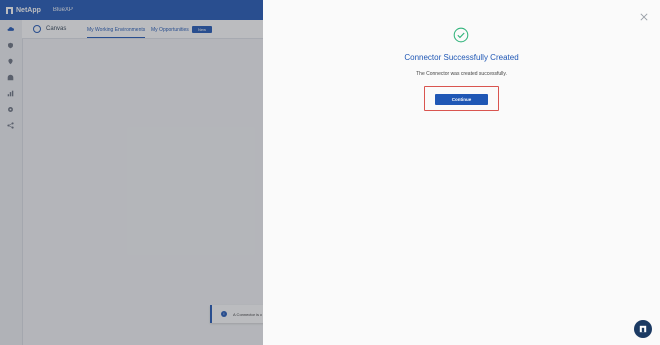 The image size is (660, 345). Describe the element at coordinates (644, 14) in the screenshot. I see `close-icon` at that location.